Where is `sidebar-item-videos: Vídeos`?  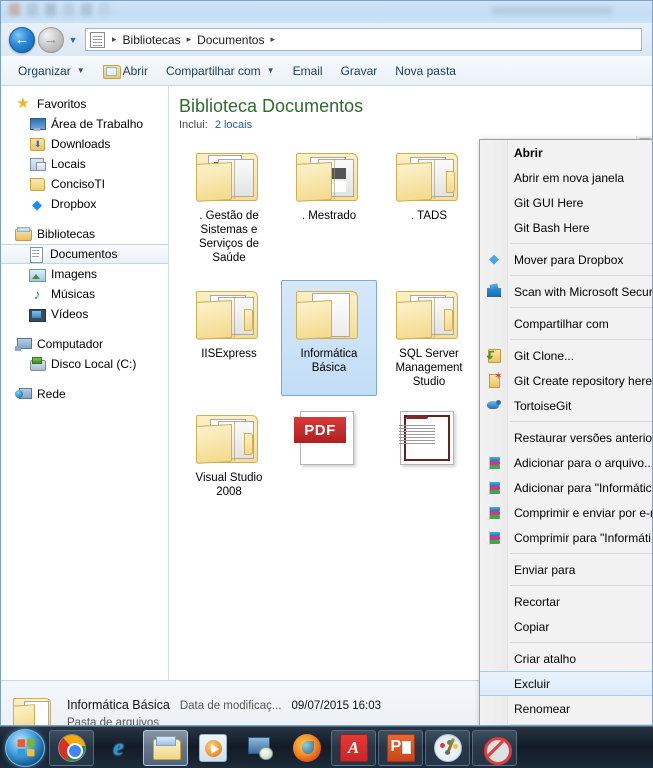 sidebar-item-videos: Vídeos is located at coordinates (84, 314).